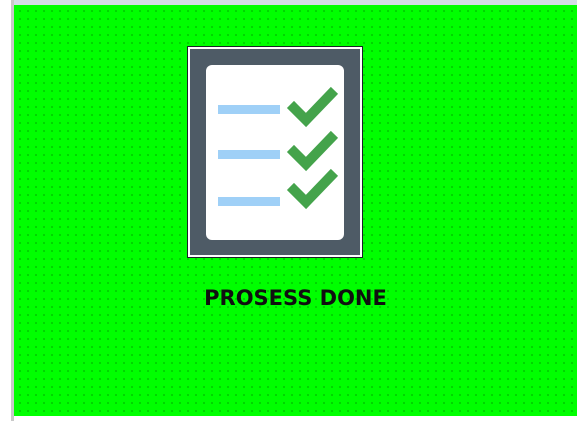 The height and width of the screenshot is (421, 577). I want to click on process-status-label: PROSESS DONE, so click(295, 298).